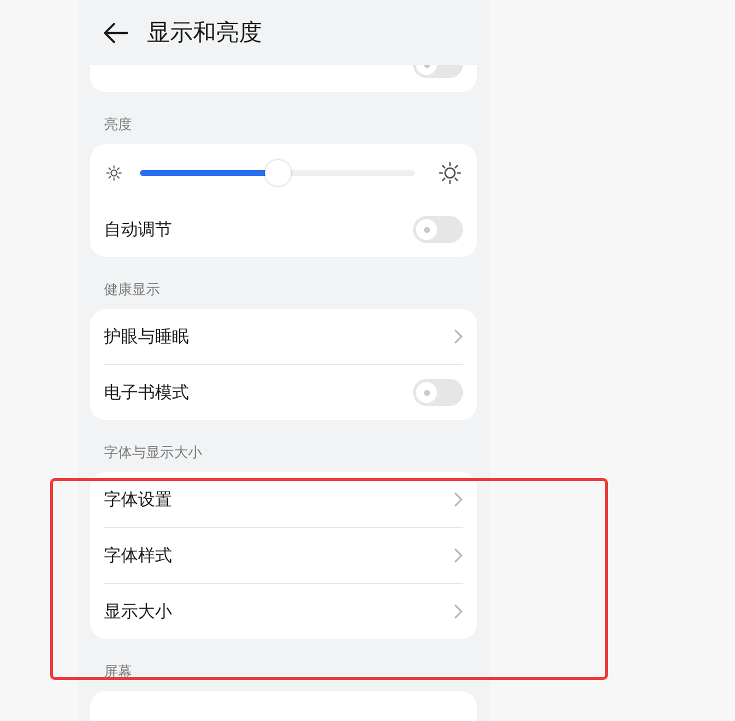 The height and width of the screenshot is (721, 735). Describe the element at coordinates (138, 230) in the screenshot. I see `setting-label: 自动调节` at that location.